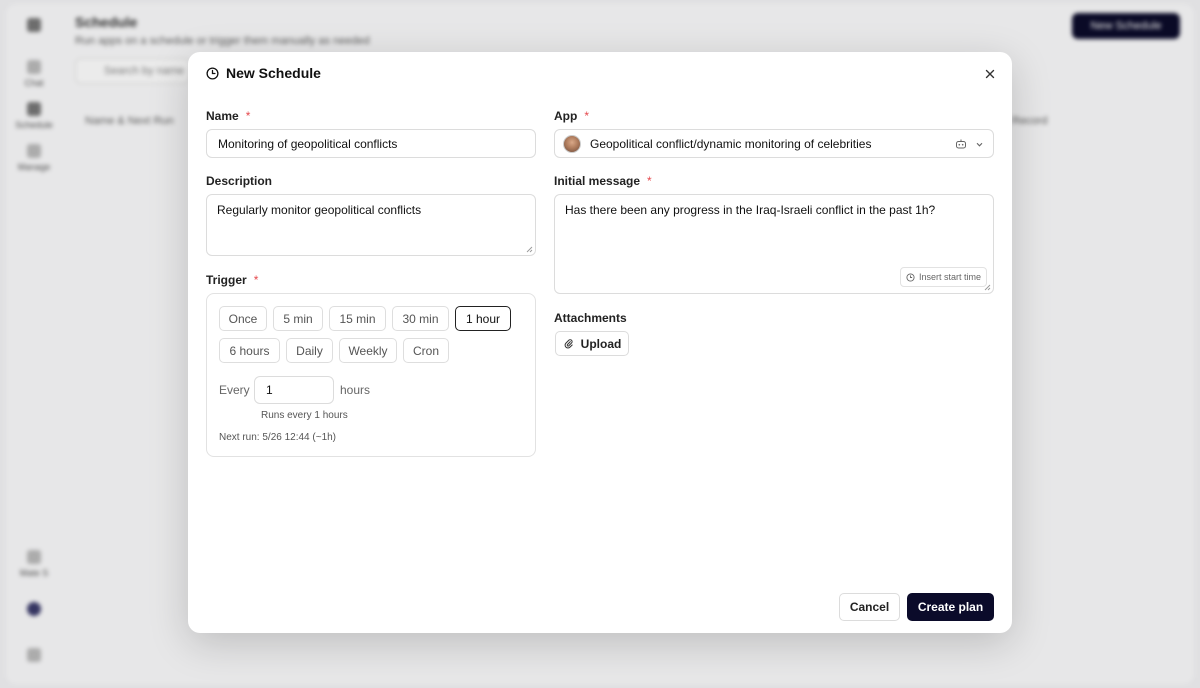 The image size is (1200, 688). What do you see at coordinates (426, 350) in the screenshot?
I see `trigger-option-cron: Cron` at bounding box center [426, 350].